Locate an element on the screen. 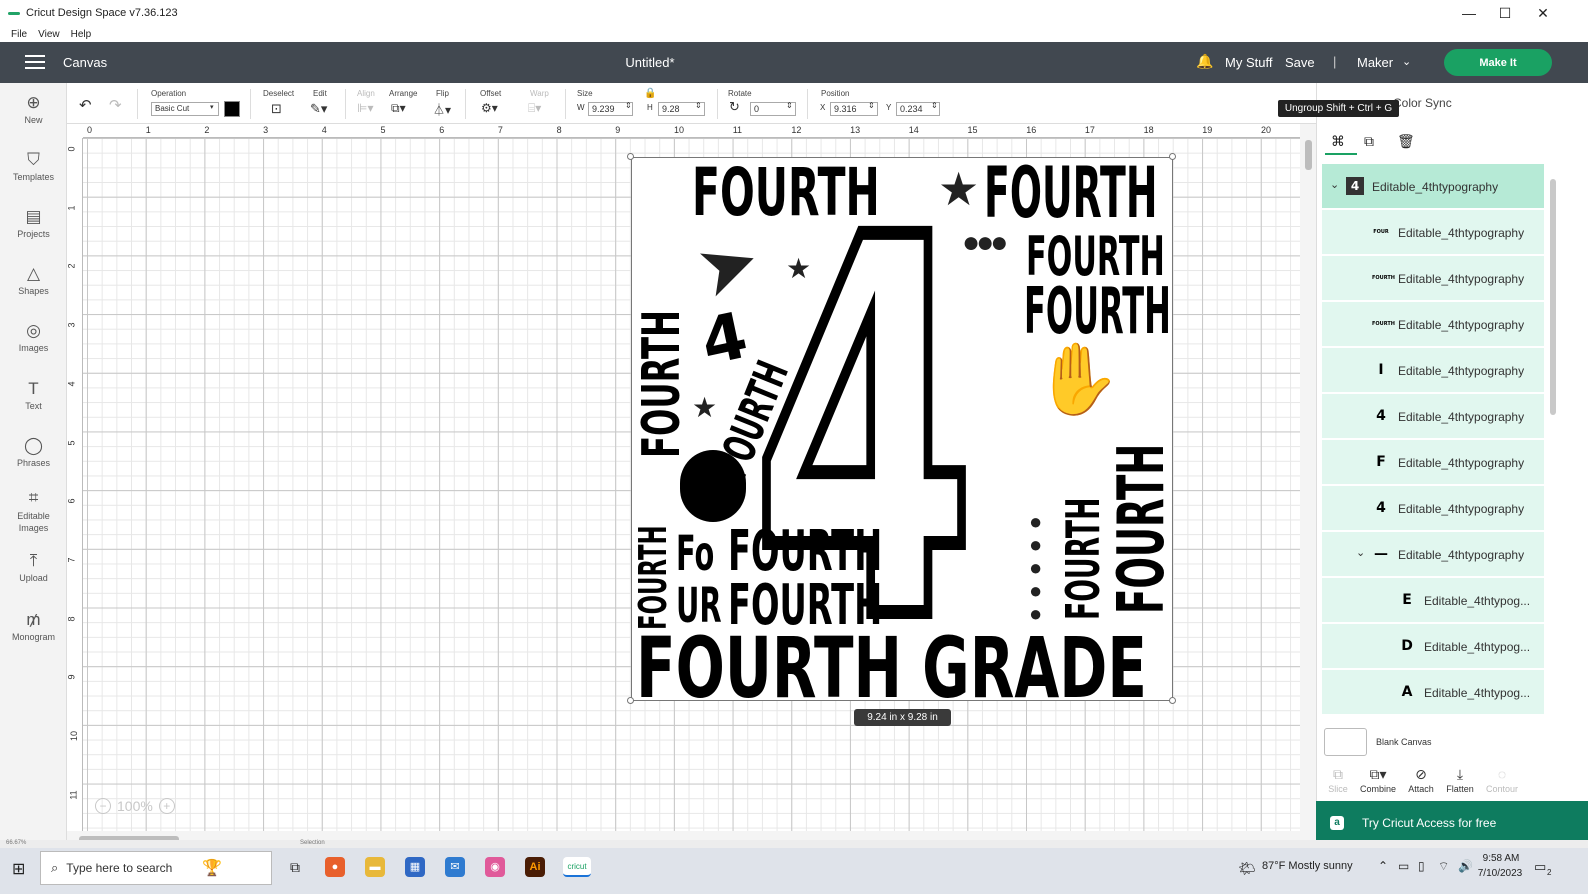 Image resolution: width=1588 pixels, height=894 pixels. photos-icon: ◉ is located at coordinates (495, 867).